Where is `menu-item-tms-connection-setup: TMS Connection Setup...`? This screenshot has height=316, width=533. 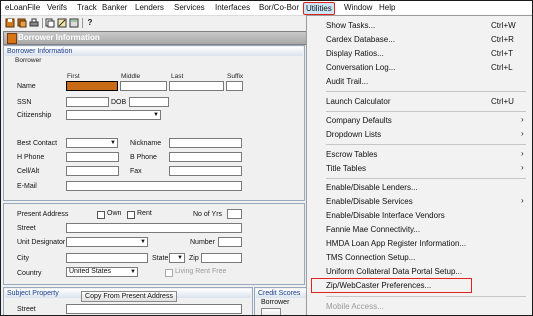
menu-item-tms-connection-setup: TMS Connection Setup... is located at coordinates (419, 257).